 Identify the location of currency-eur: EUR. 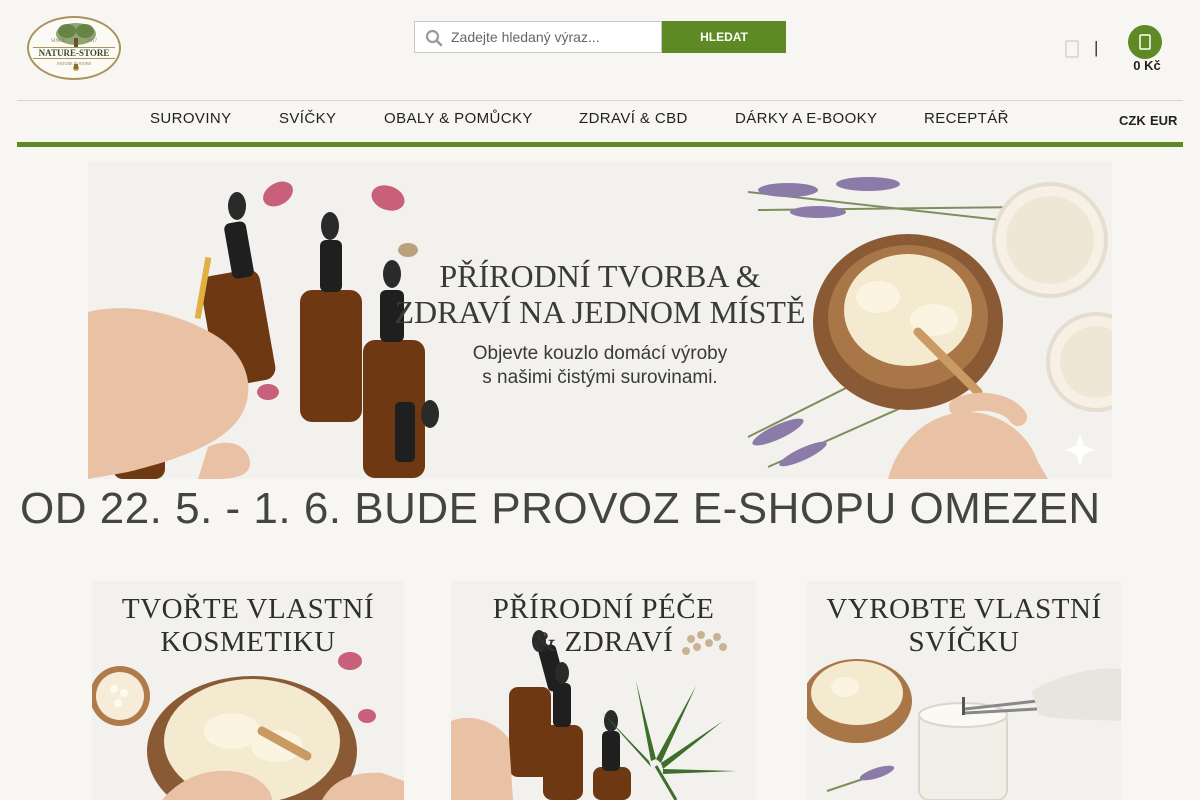
(1163, 120).